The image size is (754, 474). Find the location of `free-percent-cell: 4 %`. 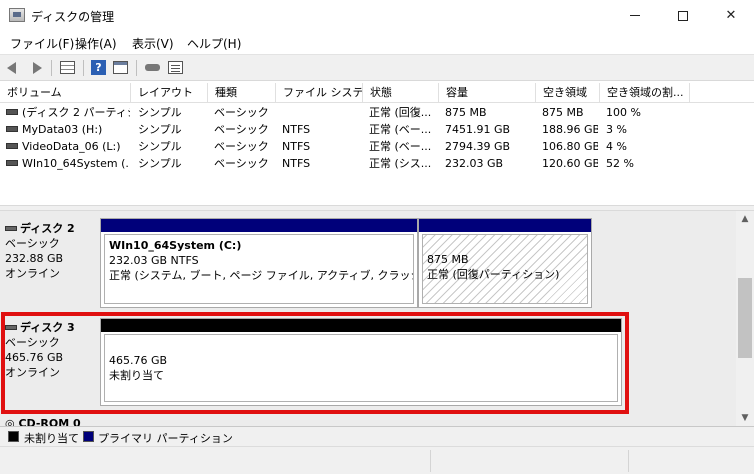

free-percent-cell: 4 % is located at coordinates (616, 146).